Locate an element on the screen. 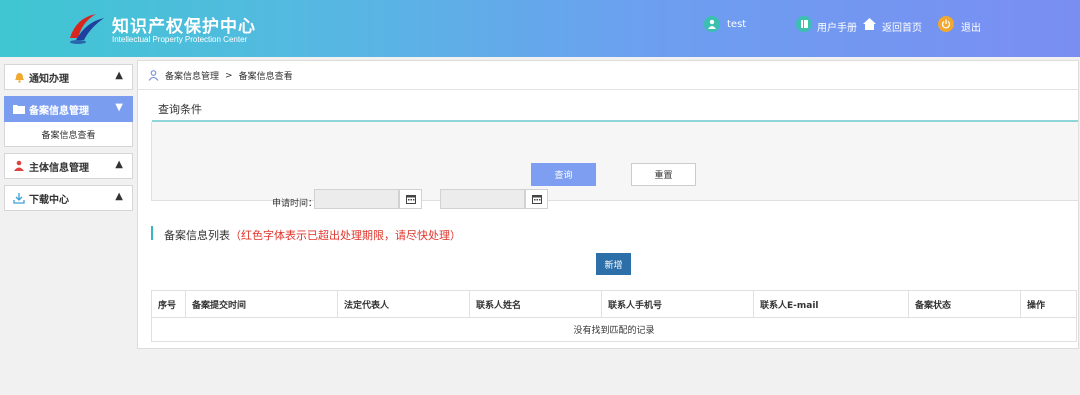 The height and width of the screenshot is (395, 1080). column-header: 联系人E-mail is located at coordinates (831, 304).